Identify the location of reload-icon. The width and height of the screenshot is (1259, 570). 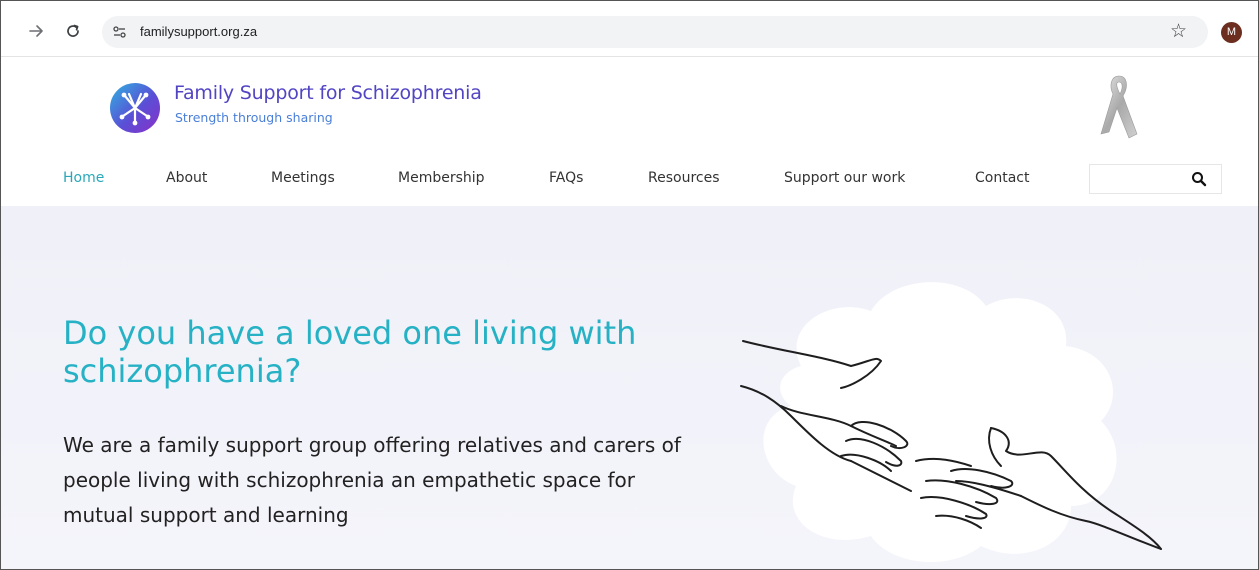
(73, 31).